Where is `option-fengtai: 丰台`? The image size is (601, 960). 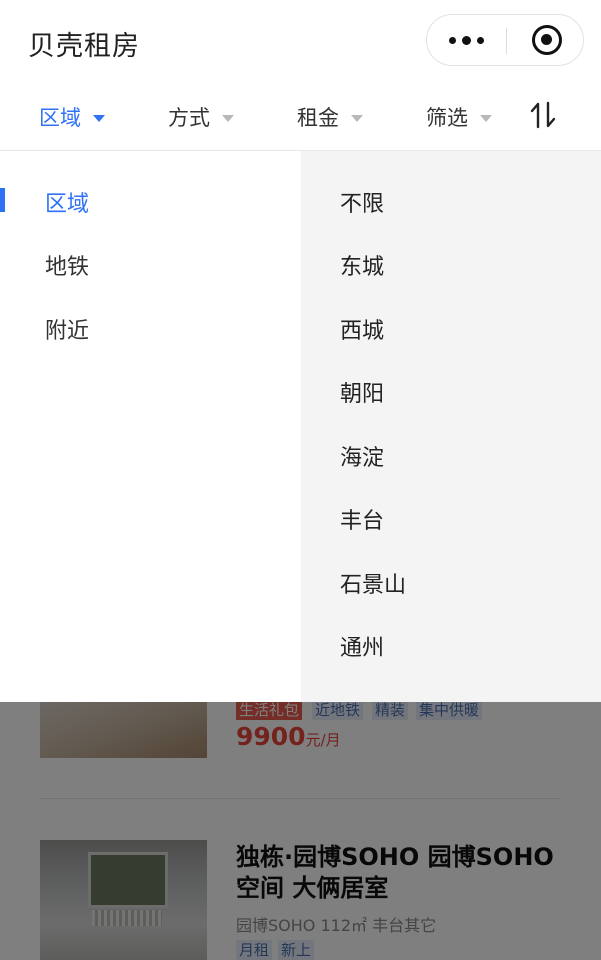
option-fengtai: 丰台 is located at coordinates (362, 519).